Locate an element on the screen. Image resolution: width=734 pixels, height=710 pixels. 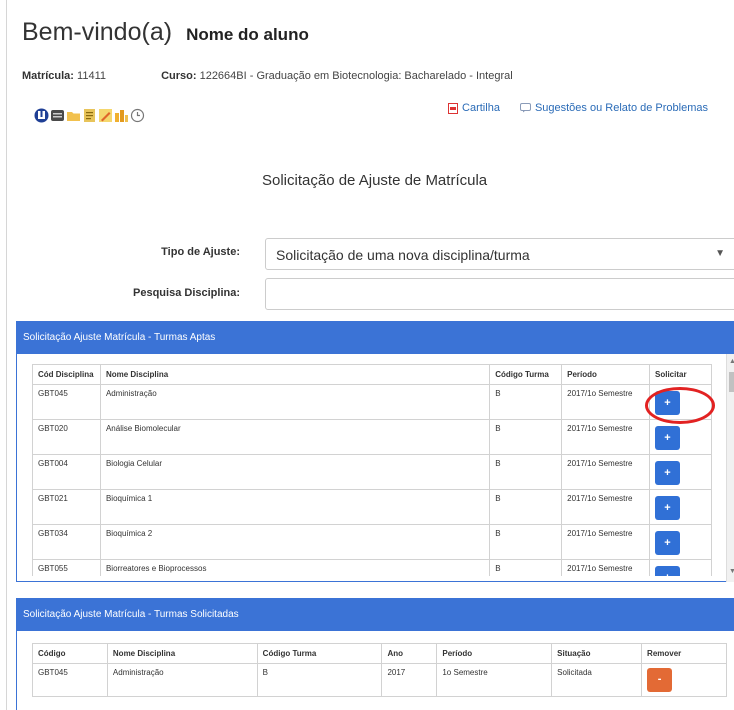
table-row: GBT004 Biologia Celular B 2017/1o Semestre + is located at coordinates (372, 472).